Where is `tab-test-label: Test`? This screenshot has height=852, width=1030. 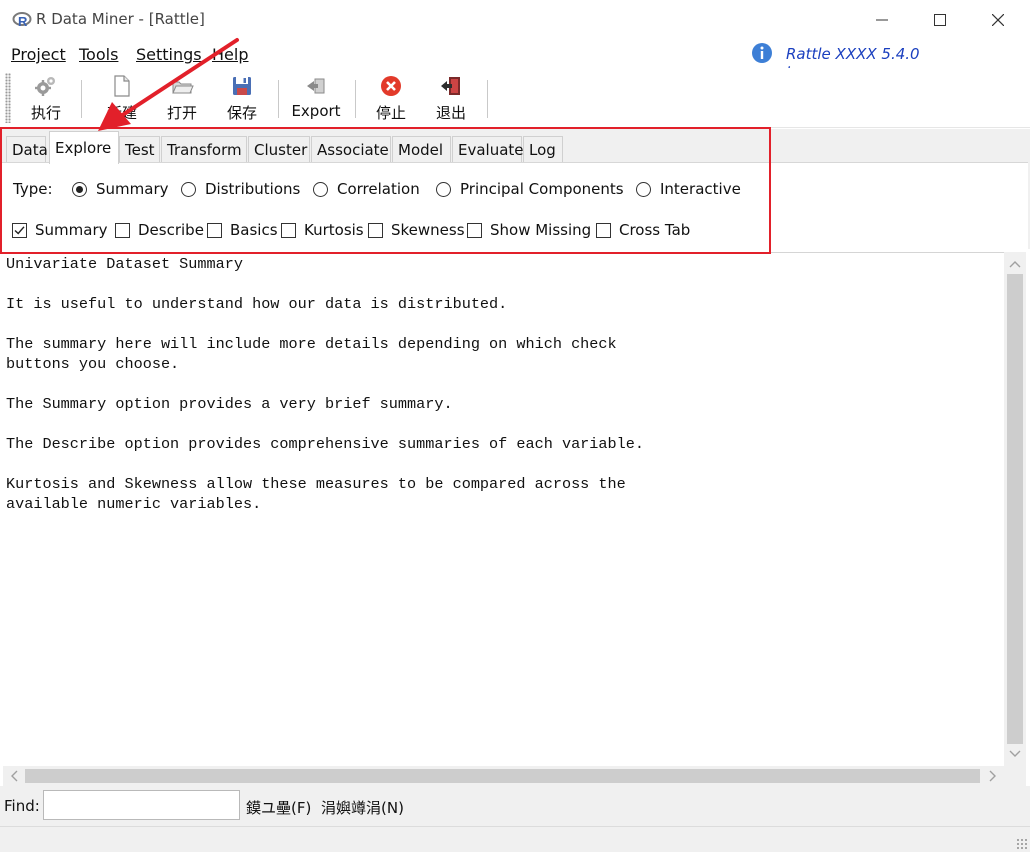
tab-test-label: Test is located at coordinates (140, 150).